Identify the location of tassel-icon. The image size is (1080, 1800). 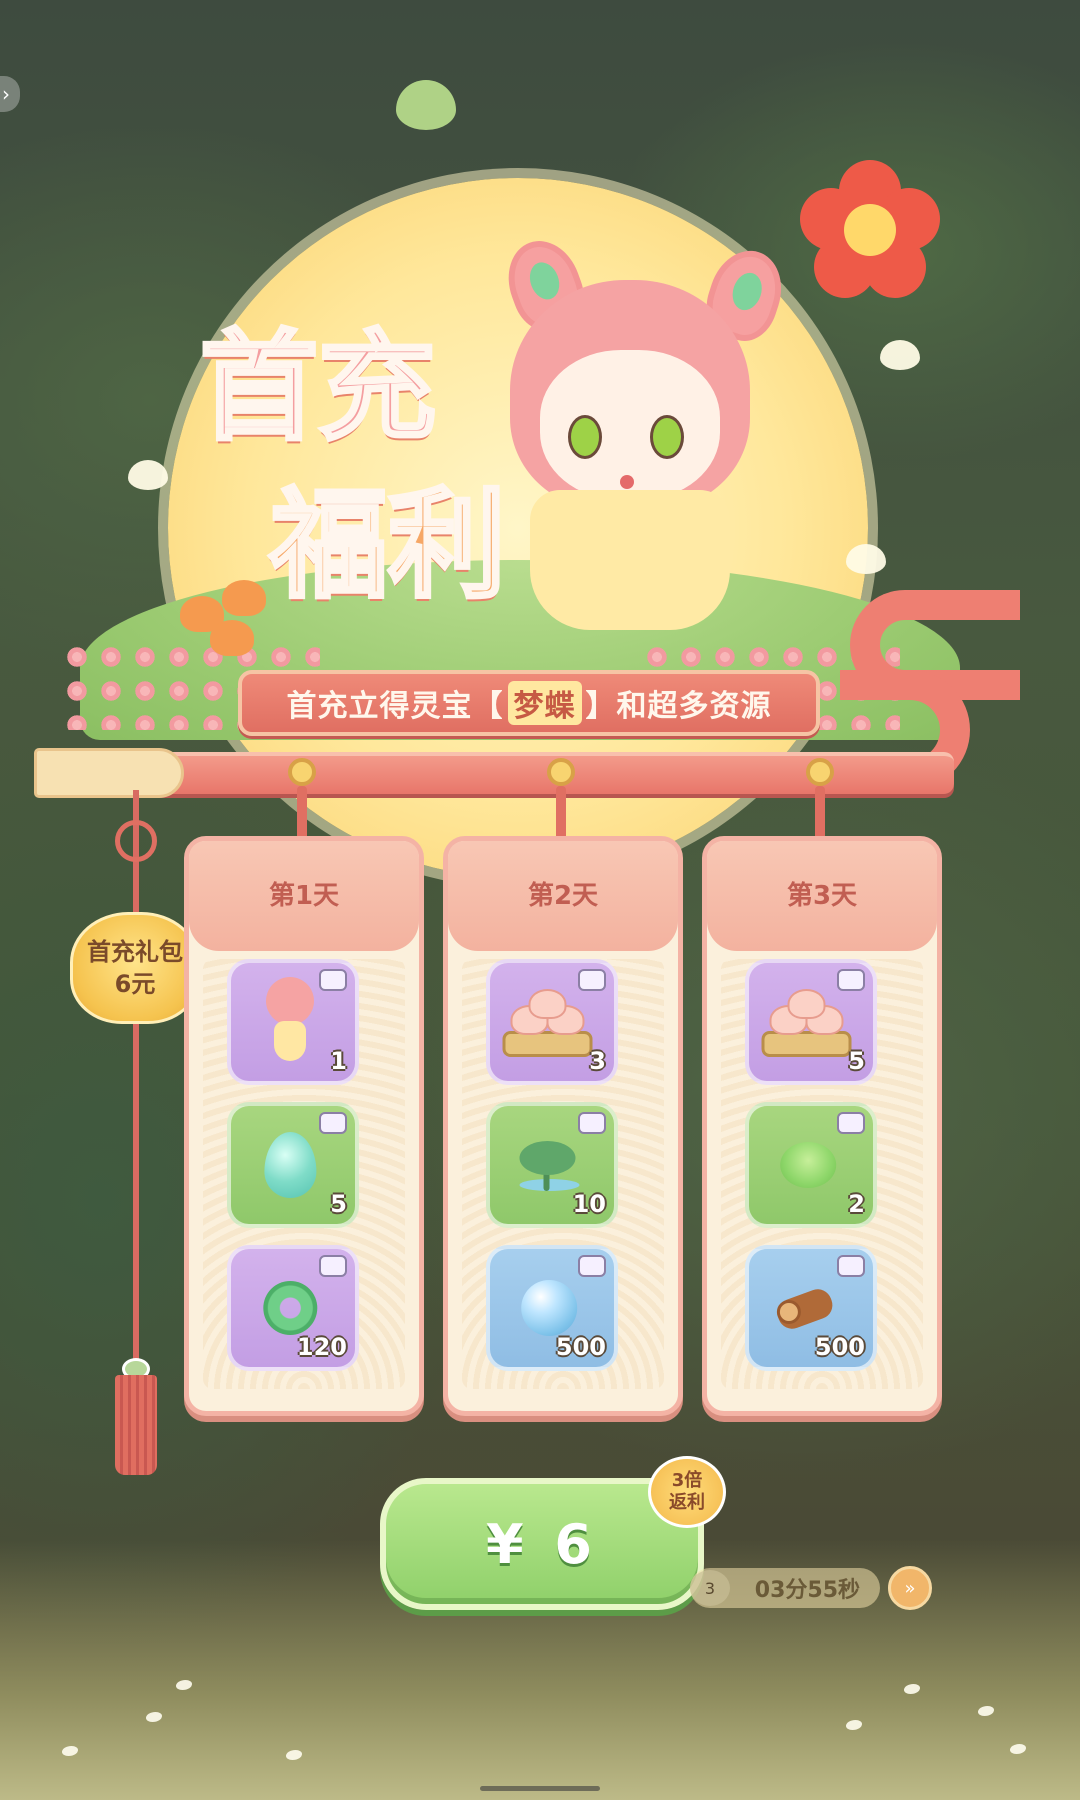
(136, 1425).